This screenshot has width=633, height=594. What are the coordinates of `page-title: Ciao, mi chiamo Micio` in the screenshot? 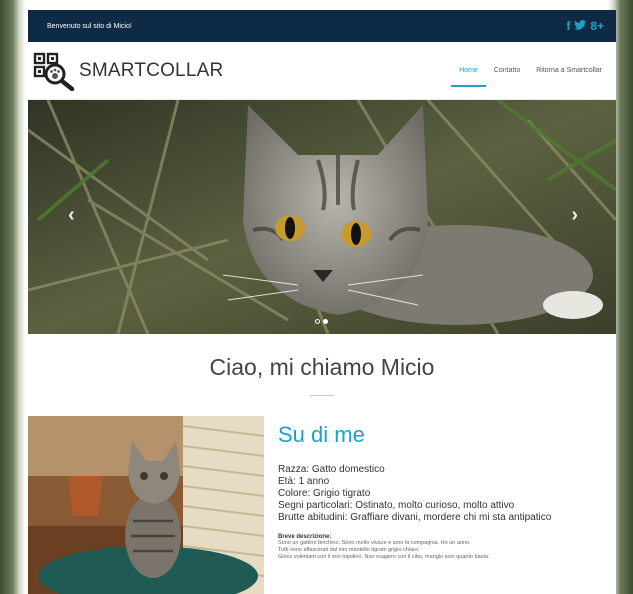 It's located at (322, 367).